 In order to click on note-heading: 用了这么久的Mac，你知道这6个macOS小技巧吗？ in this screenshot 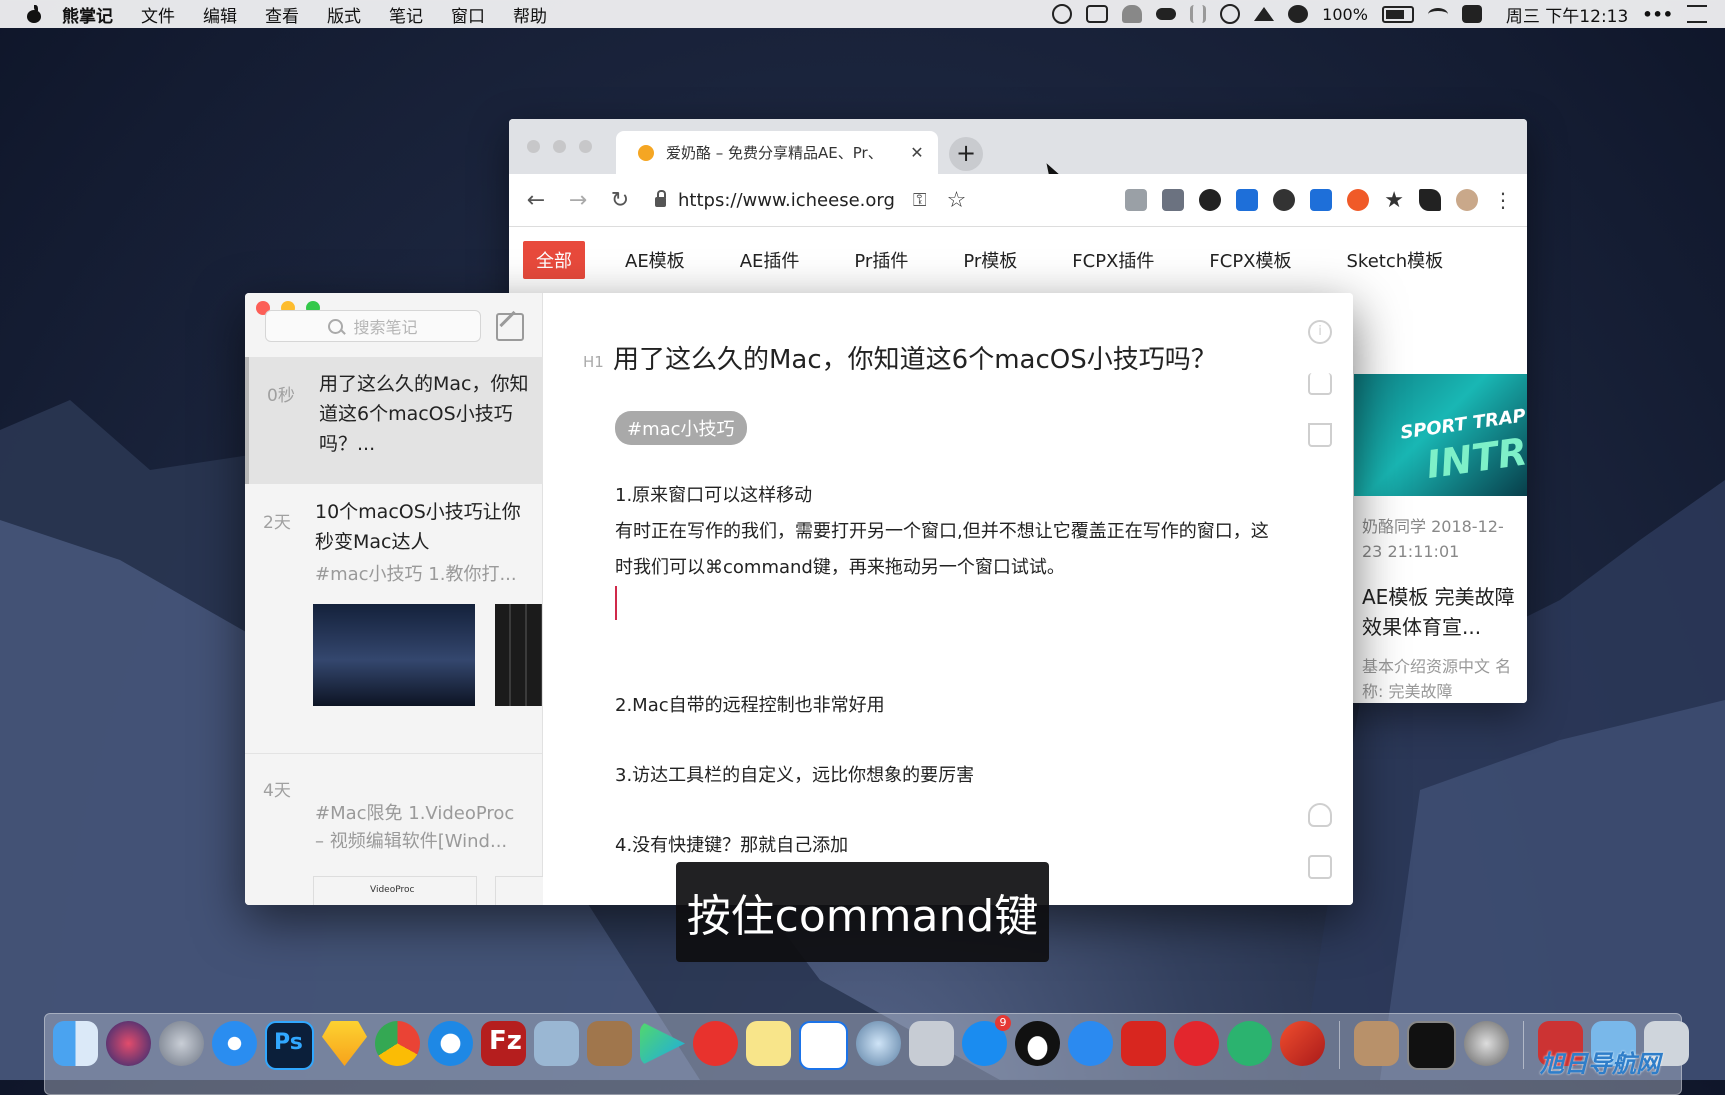, I will do `click(915, 357)`.